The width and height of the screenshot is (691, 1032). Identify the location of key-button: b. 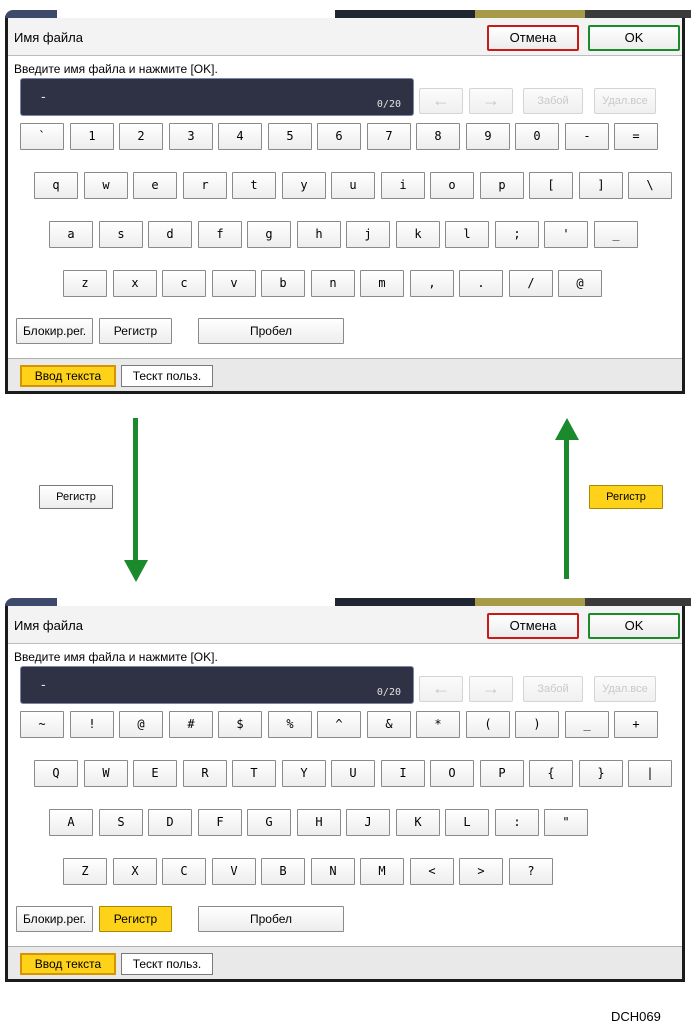
(283, 283).